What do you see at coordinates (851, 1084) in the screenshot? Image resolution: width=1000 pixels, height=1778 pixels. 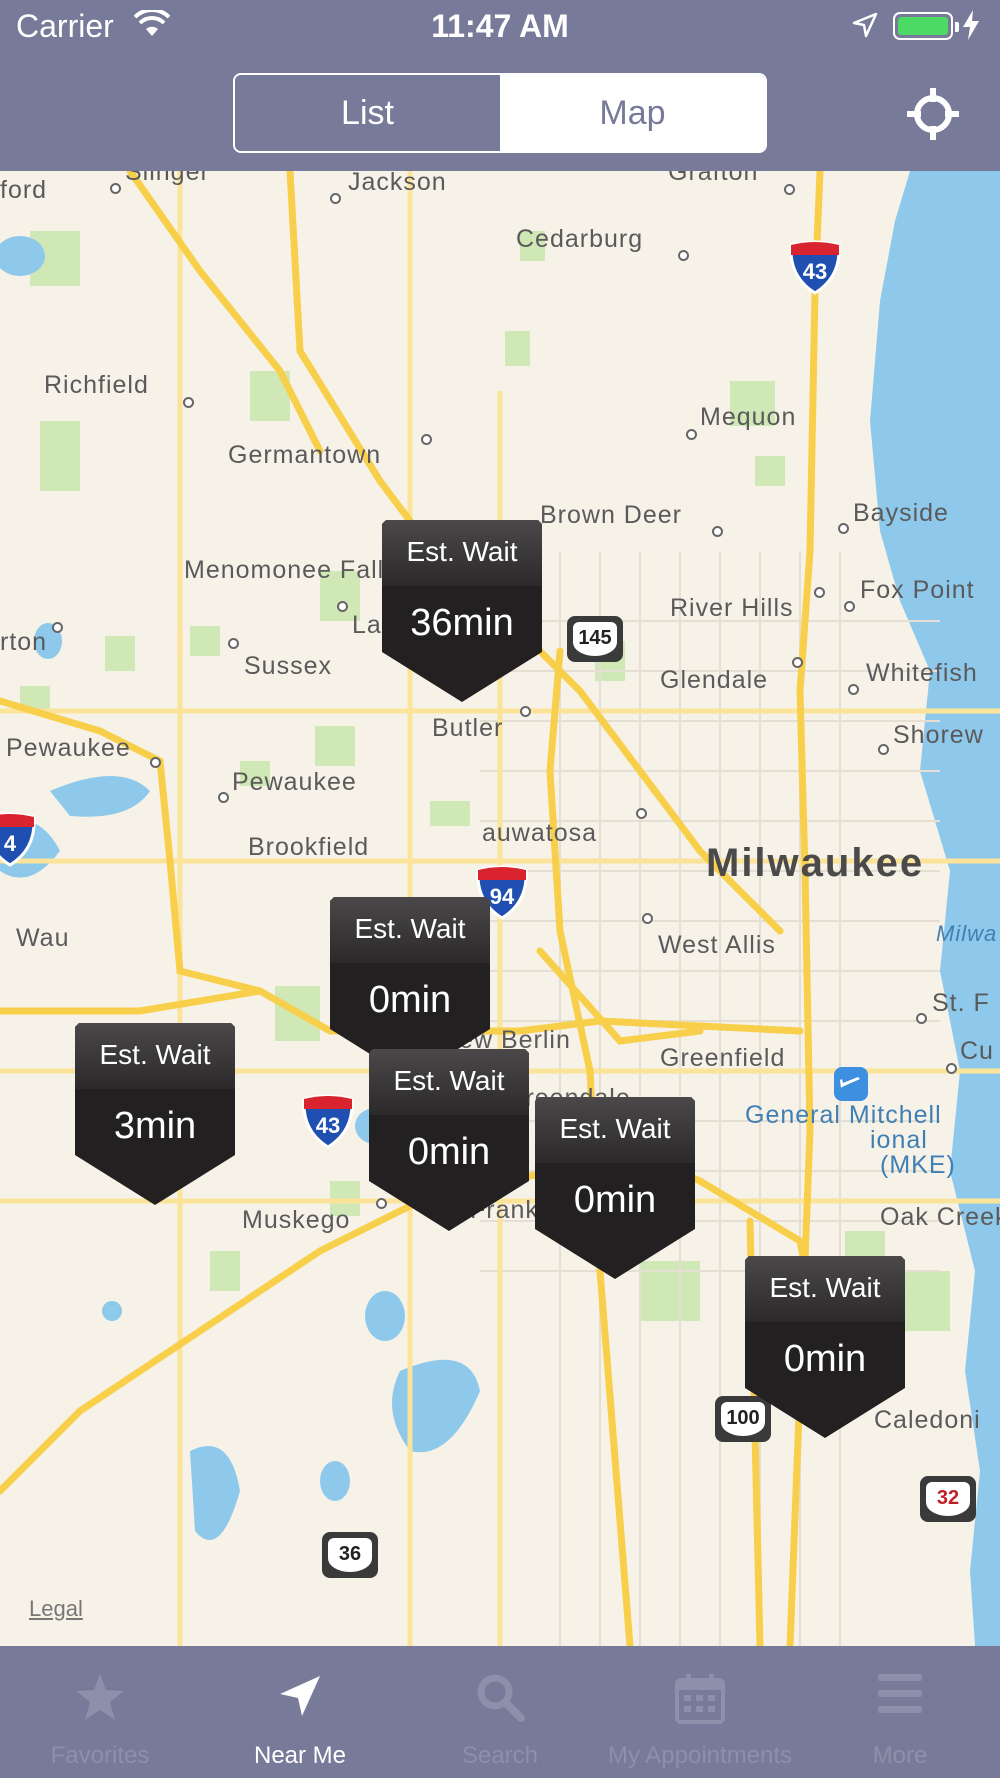 I see `airport-icon` at bounding box center [851, 1084].